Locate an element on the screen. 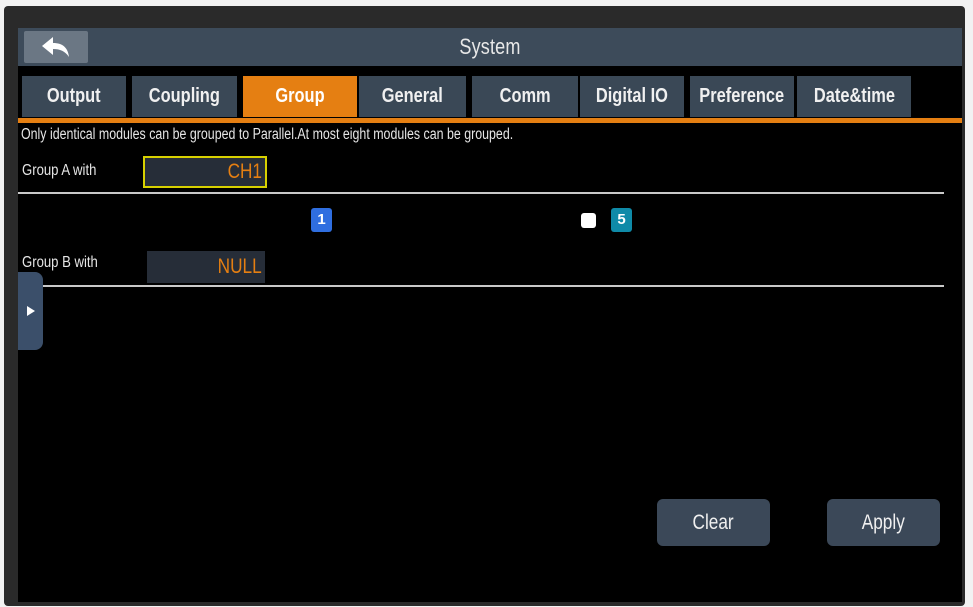 The image size is (973, 607). module-chip-1: 1 is located at coordinates (321, 220).